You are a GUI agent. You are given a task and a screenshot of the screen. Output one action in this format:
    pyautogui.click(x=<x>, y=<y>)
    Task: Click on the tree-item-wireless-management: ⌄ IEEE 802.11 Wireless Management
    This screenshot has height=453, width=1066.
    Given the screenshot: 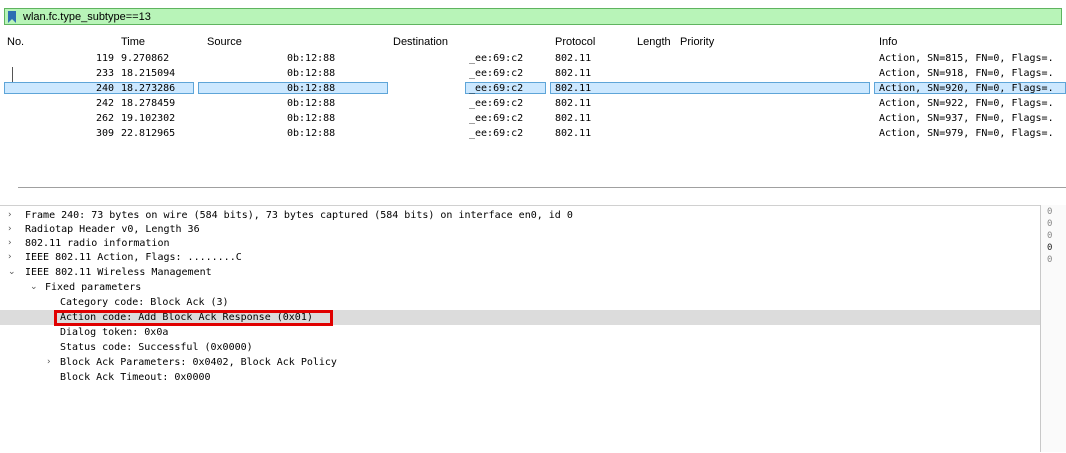 What is the action you would take?
    pyautogui.click(x=520, y=272)
    